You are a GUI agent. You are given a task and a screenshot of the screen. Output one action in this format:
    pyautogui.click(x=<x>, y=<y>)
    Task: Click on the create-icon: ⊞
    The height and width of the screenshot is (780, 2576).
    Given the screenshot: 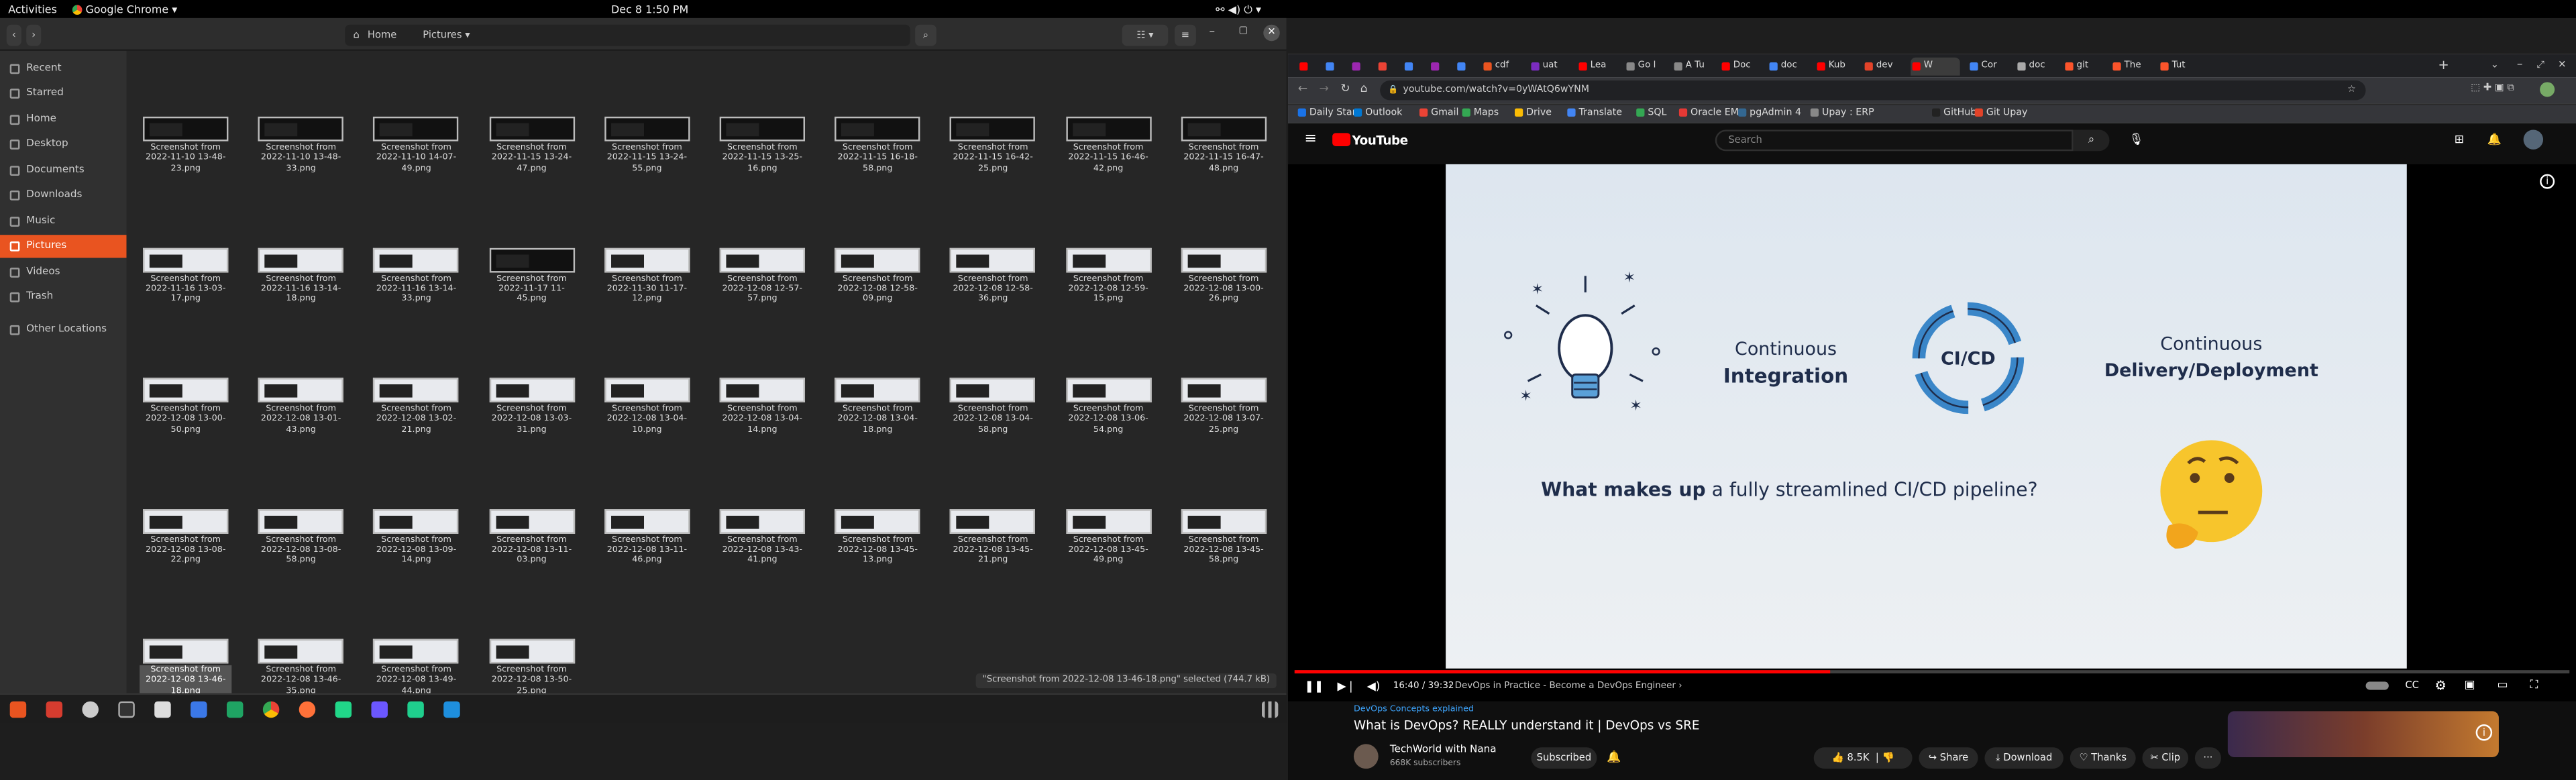 What is the action you would take?
    pyautogui.click(x=2459, y=139)
    